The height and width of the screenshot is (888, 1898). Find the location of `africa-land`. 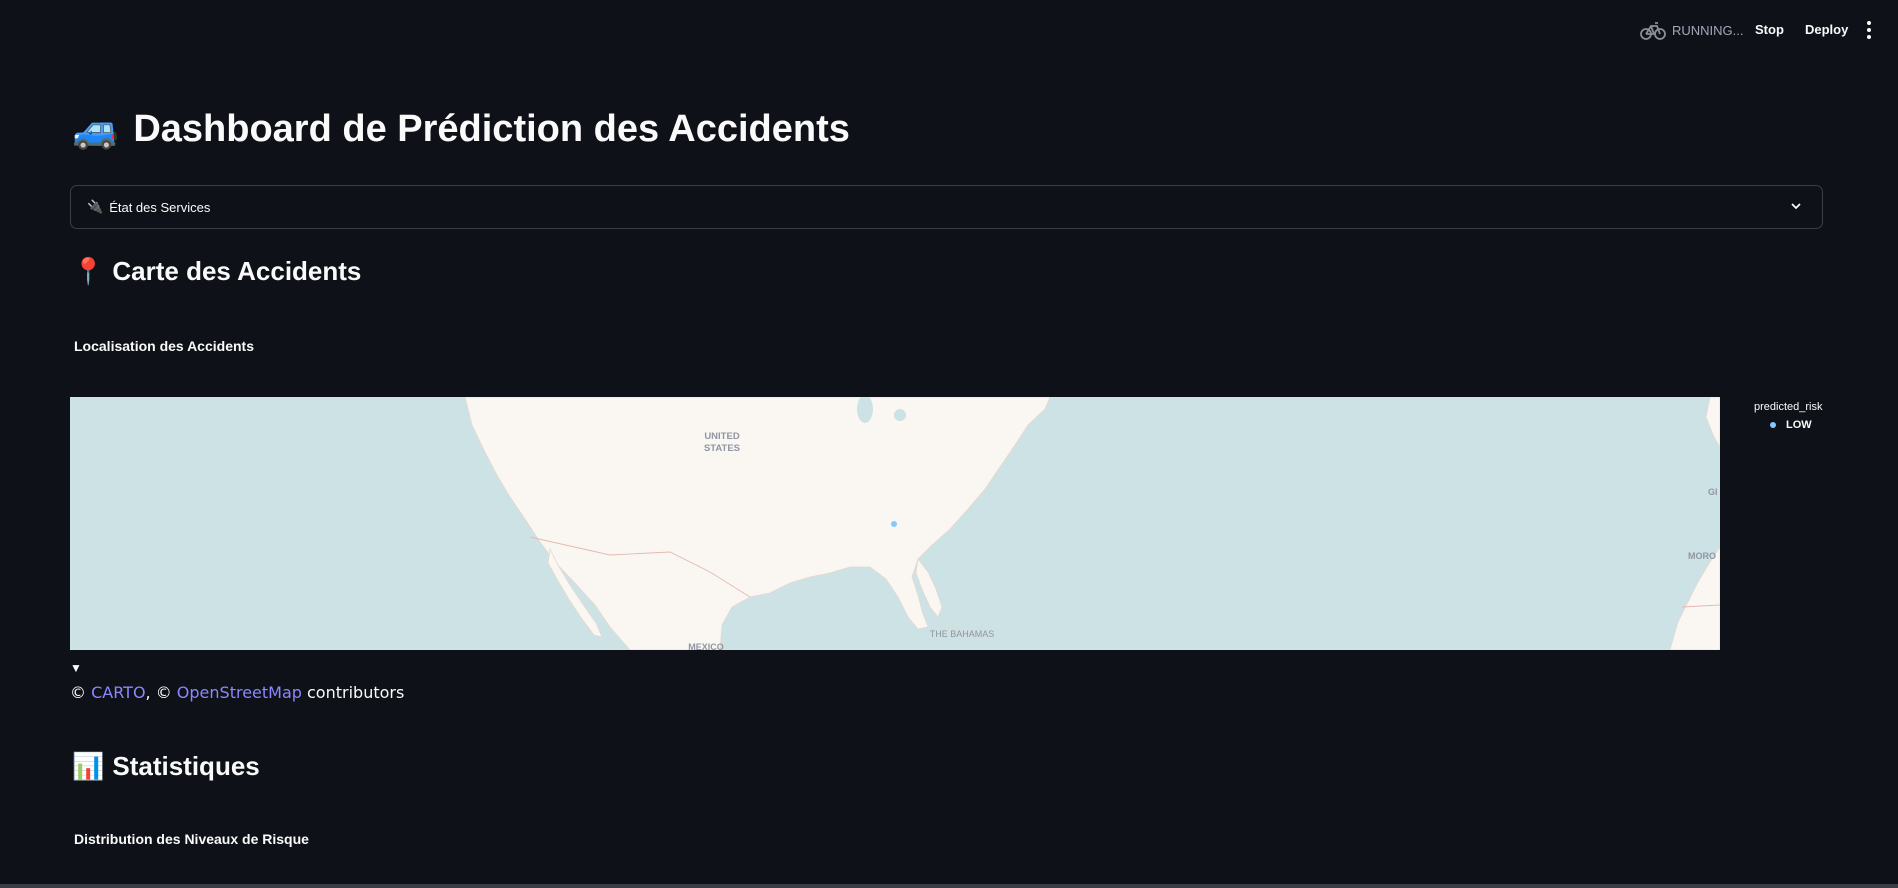

africa-land is located at coordinates (1712, 422).